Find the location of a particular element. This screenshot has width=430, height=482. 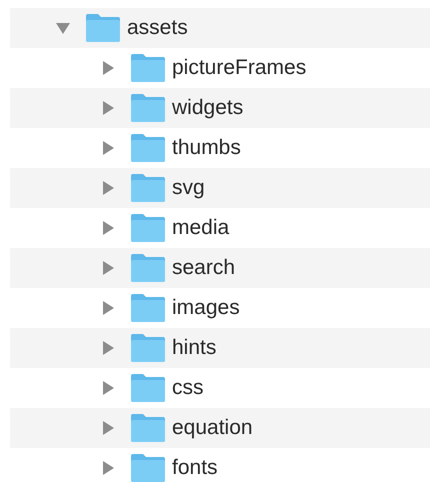

folder-name: equation is located at coordinates (212, 428).